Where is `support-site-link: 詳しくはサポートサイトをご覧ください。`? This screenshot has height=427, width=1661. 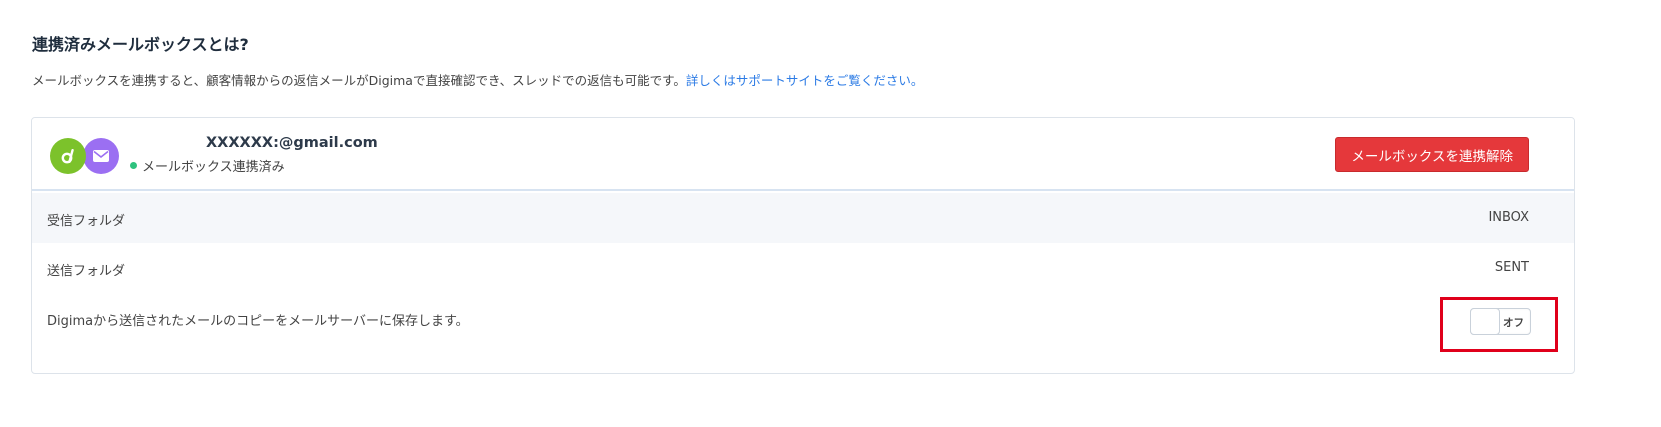
support-site-link: 詳しくはサポートサイトをご覧ください。 is located at coordinates (805, 80).